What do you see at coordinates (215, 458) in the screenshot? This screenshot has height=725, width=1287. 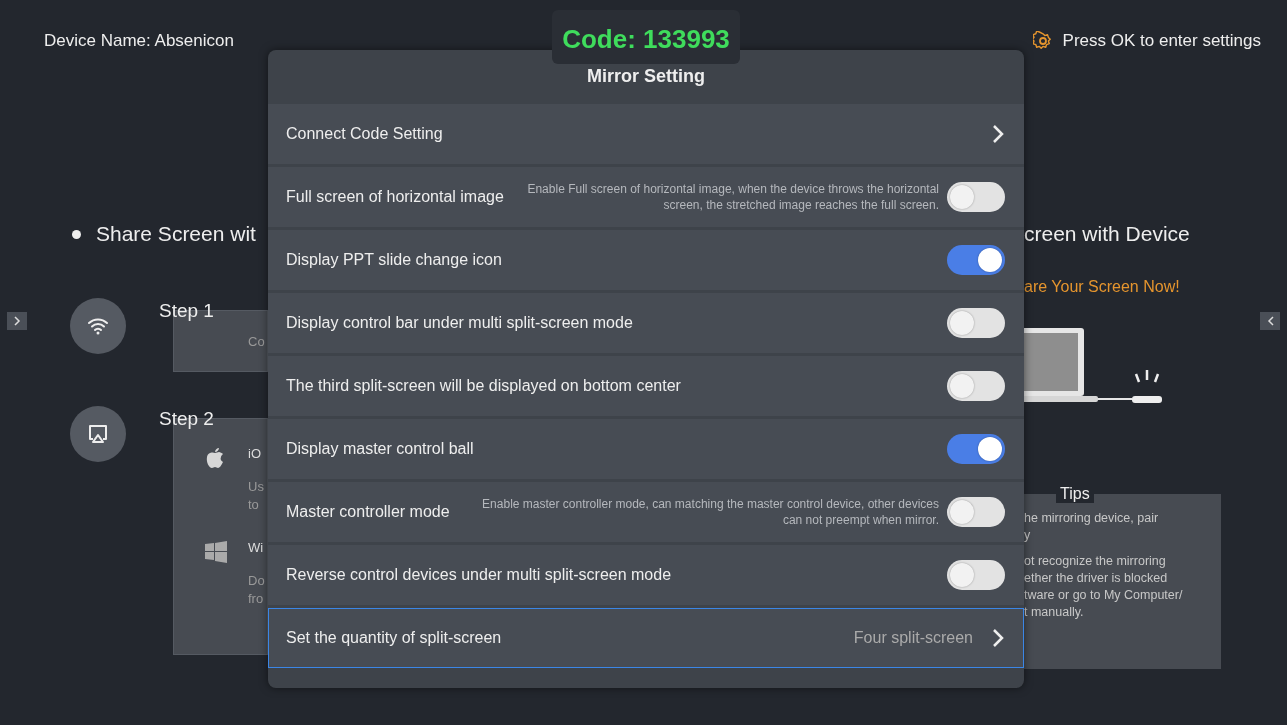 I see `apple-icon` at bounding box center [215, 458].